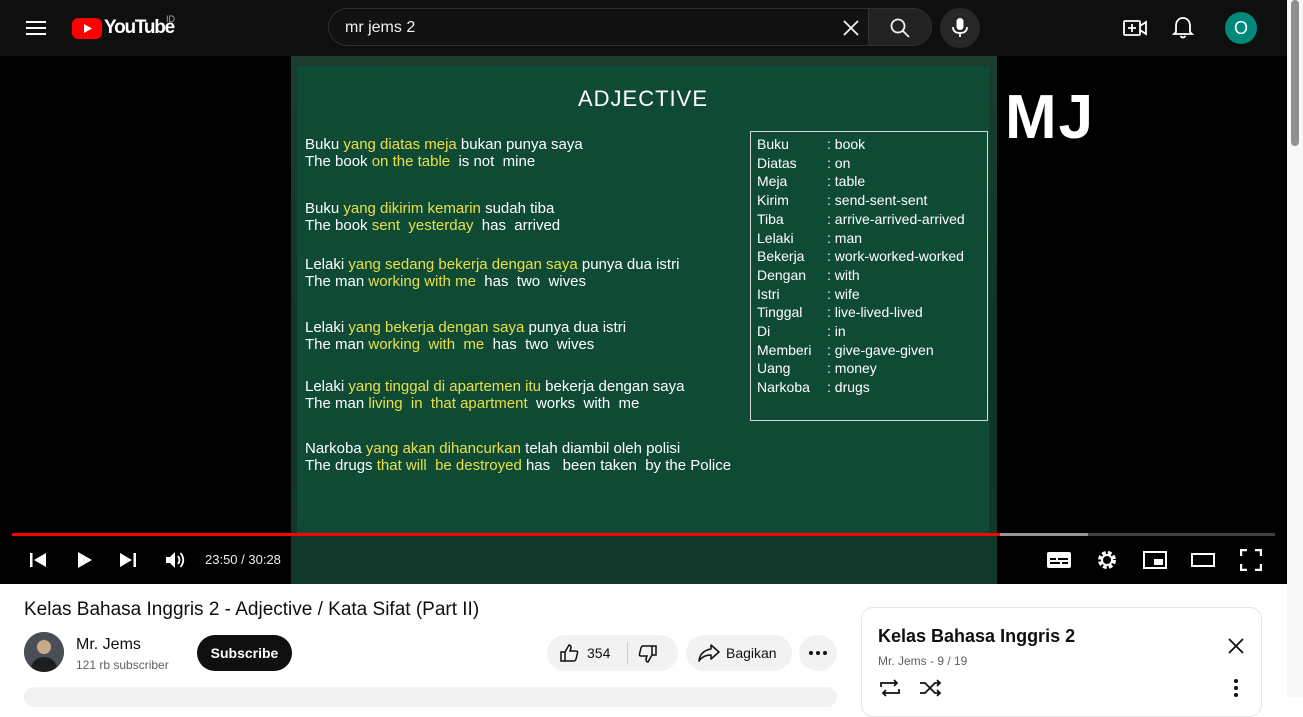 Image resolution: width=1303 pixels, height=717 pixels. What do you see at coordinates (338, 225) in the screenshot?
I see `sentence-text: The book` at bounding box center [338, 225].